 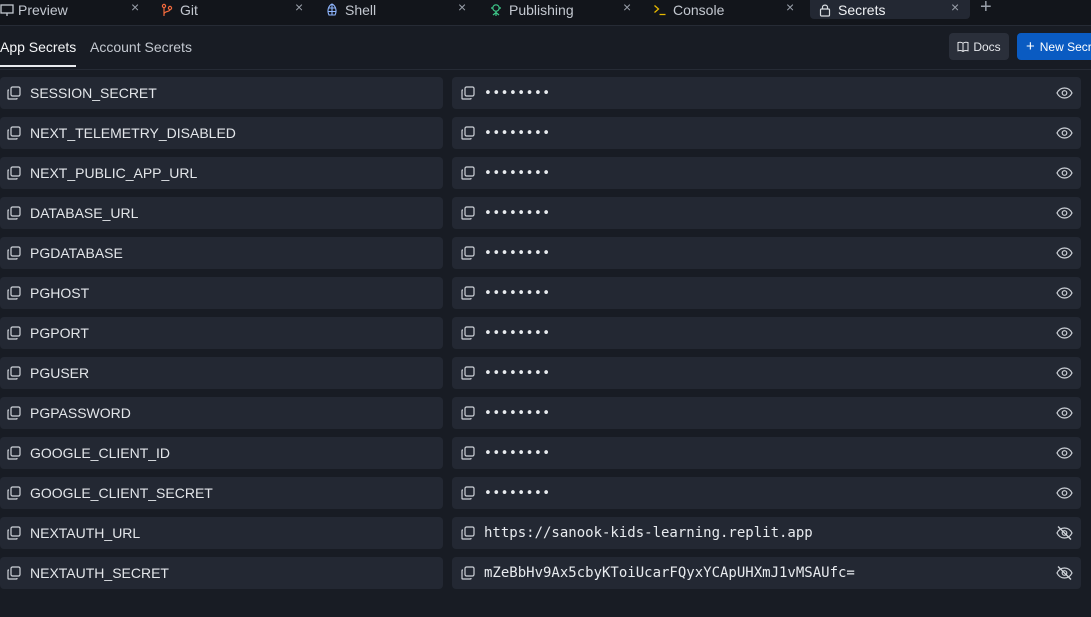 I want to click on secret-key-field: PGDATABASE, so click(x=221, y=253).